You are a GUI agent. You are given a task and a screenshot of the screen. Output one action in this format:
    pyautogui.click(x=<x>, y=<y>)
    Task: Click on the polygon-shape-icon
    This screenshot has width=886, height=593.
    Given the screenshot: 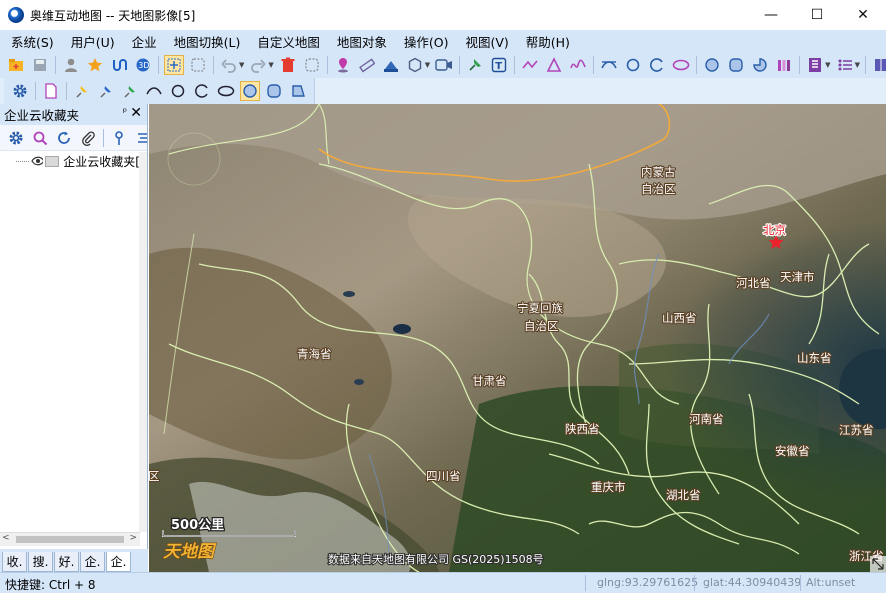 What is the action you would take?
    pyautogui.click(x=415, y=65)
    